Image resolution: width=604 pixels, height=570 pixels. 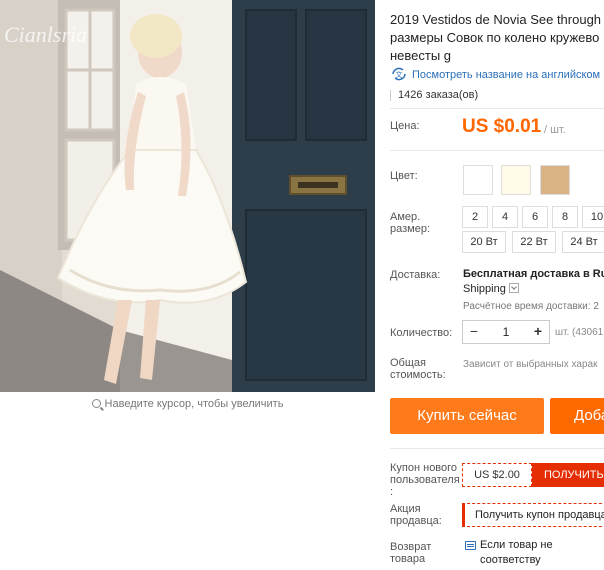 I want to click on color-swatch-ivory, so click(x=516, y=180).